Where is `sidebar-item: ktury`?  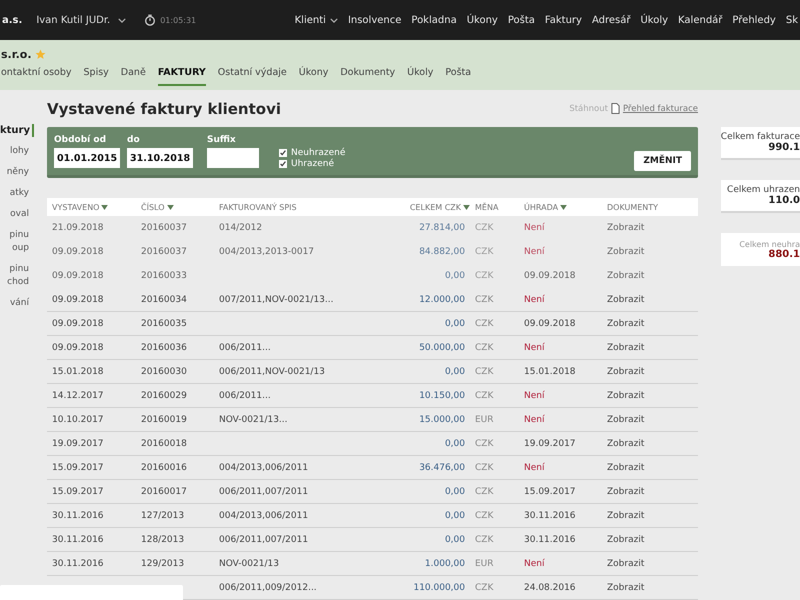
sidebar-item: ktury is located at coordinates (17, 130).